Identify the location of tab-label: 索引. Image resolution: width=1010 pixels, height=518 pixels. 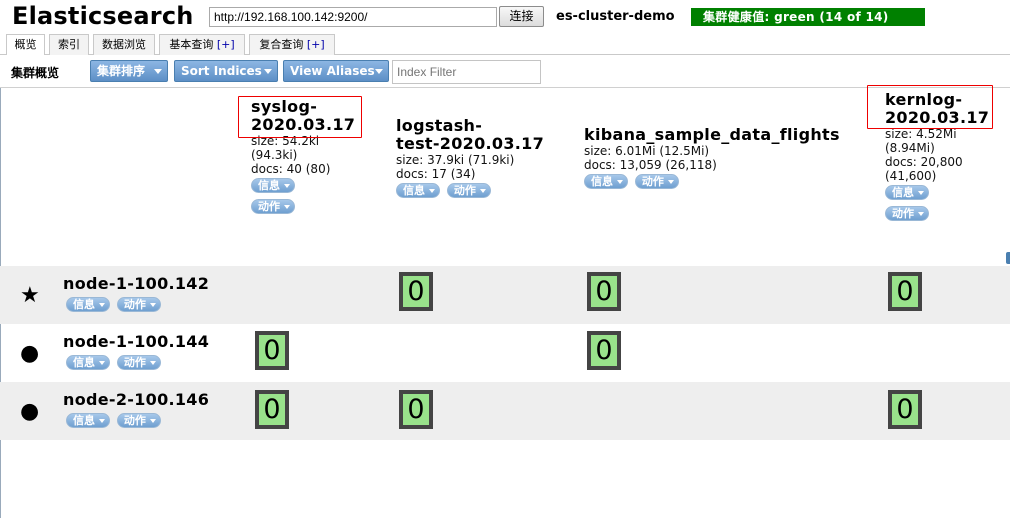
(69, 44).